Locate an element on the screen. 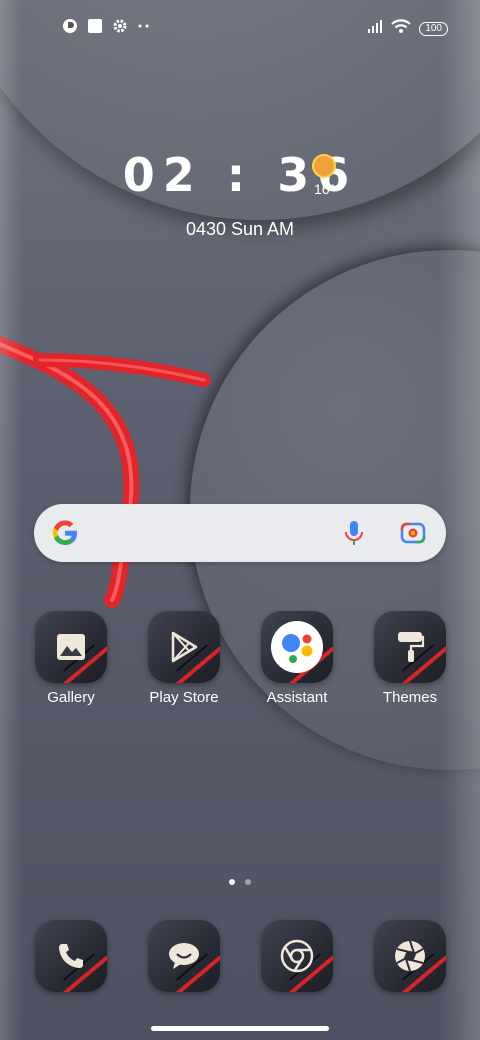 This screenshot has height=1040, width=480. app-label: Play Store is located at coordinates (184, 697).